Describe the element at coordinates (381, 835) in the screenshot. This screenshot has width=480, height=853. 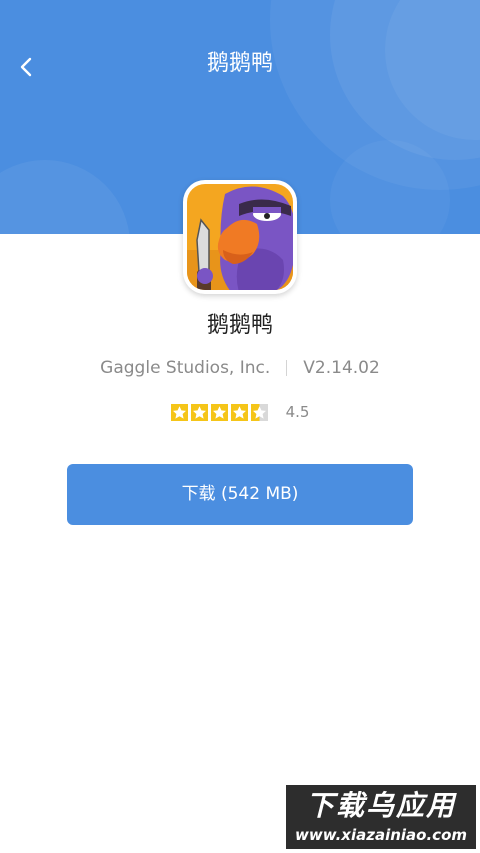
I see `watermark-url: www.xiazainiao.com` at that location.